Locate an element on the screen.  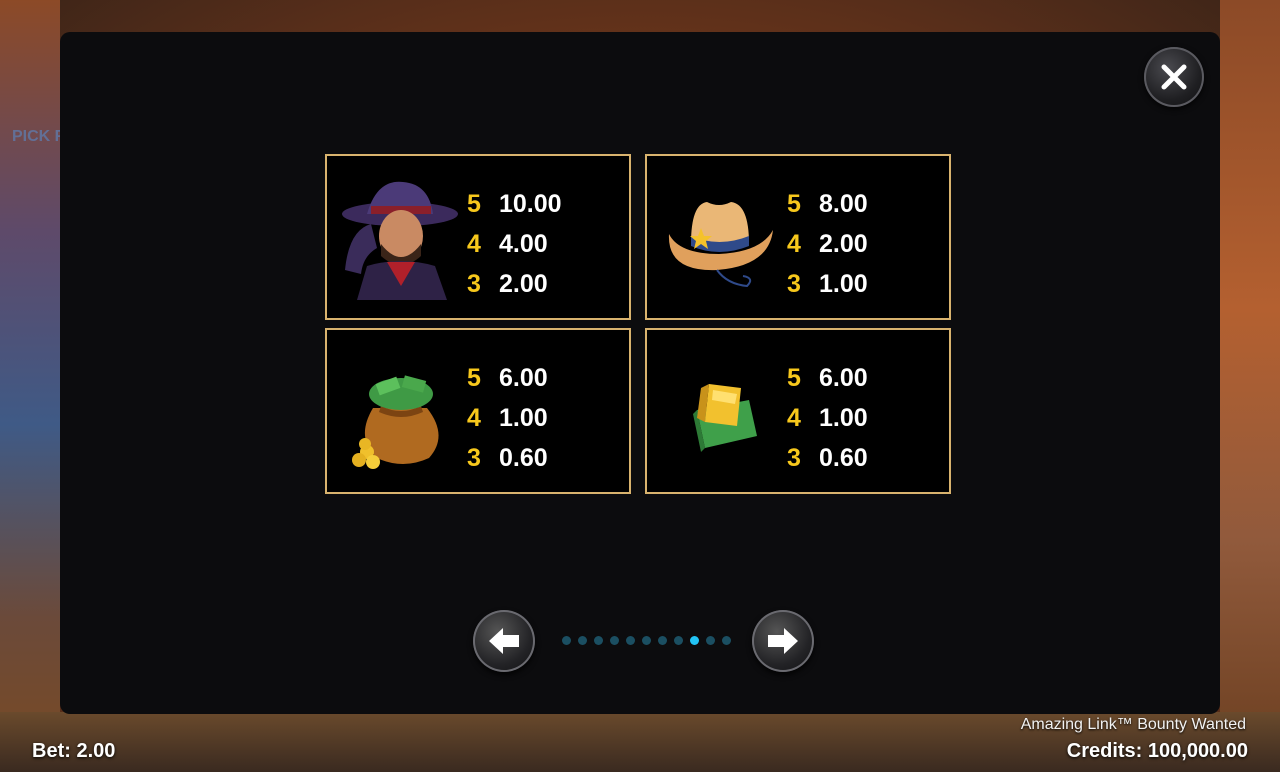
bet-display: Bet: 2.00 is located at coordinates (74, 751).